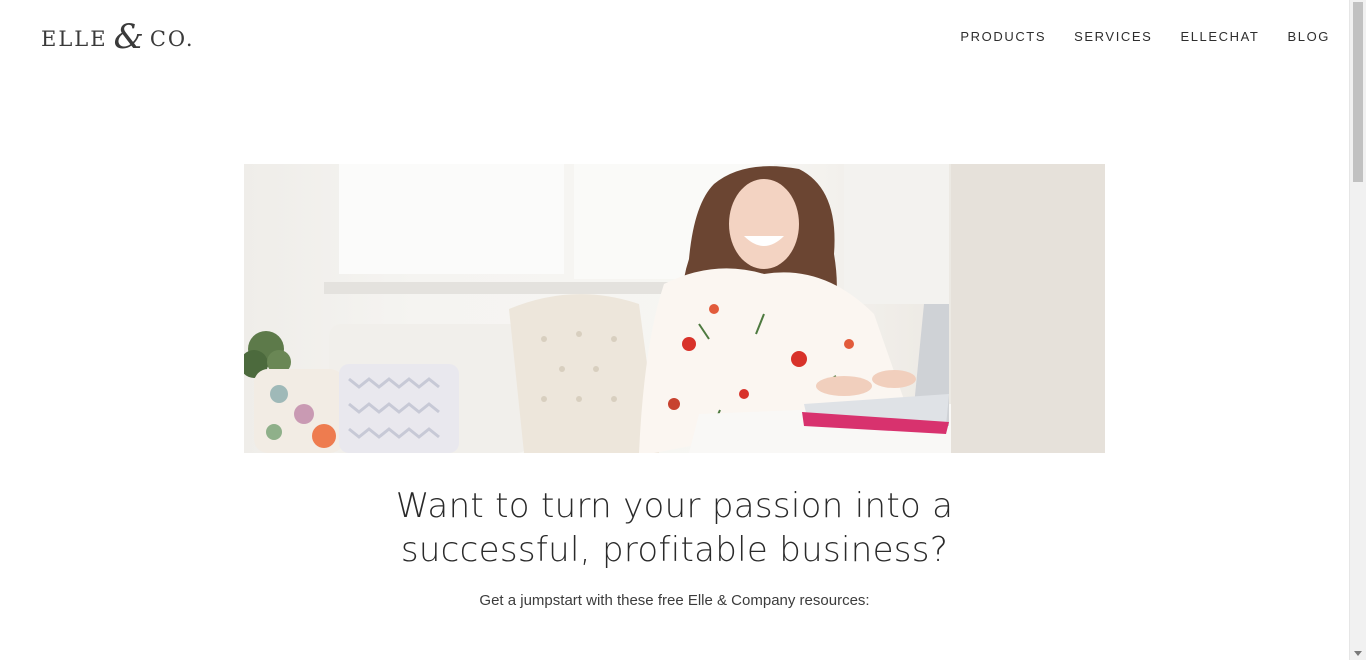  Describe the element at coordinates (1308, 36) in the screenshot. I see `nav-blog: BLOG` at that location.